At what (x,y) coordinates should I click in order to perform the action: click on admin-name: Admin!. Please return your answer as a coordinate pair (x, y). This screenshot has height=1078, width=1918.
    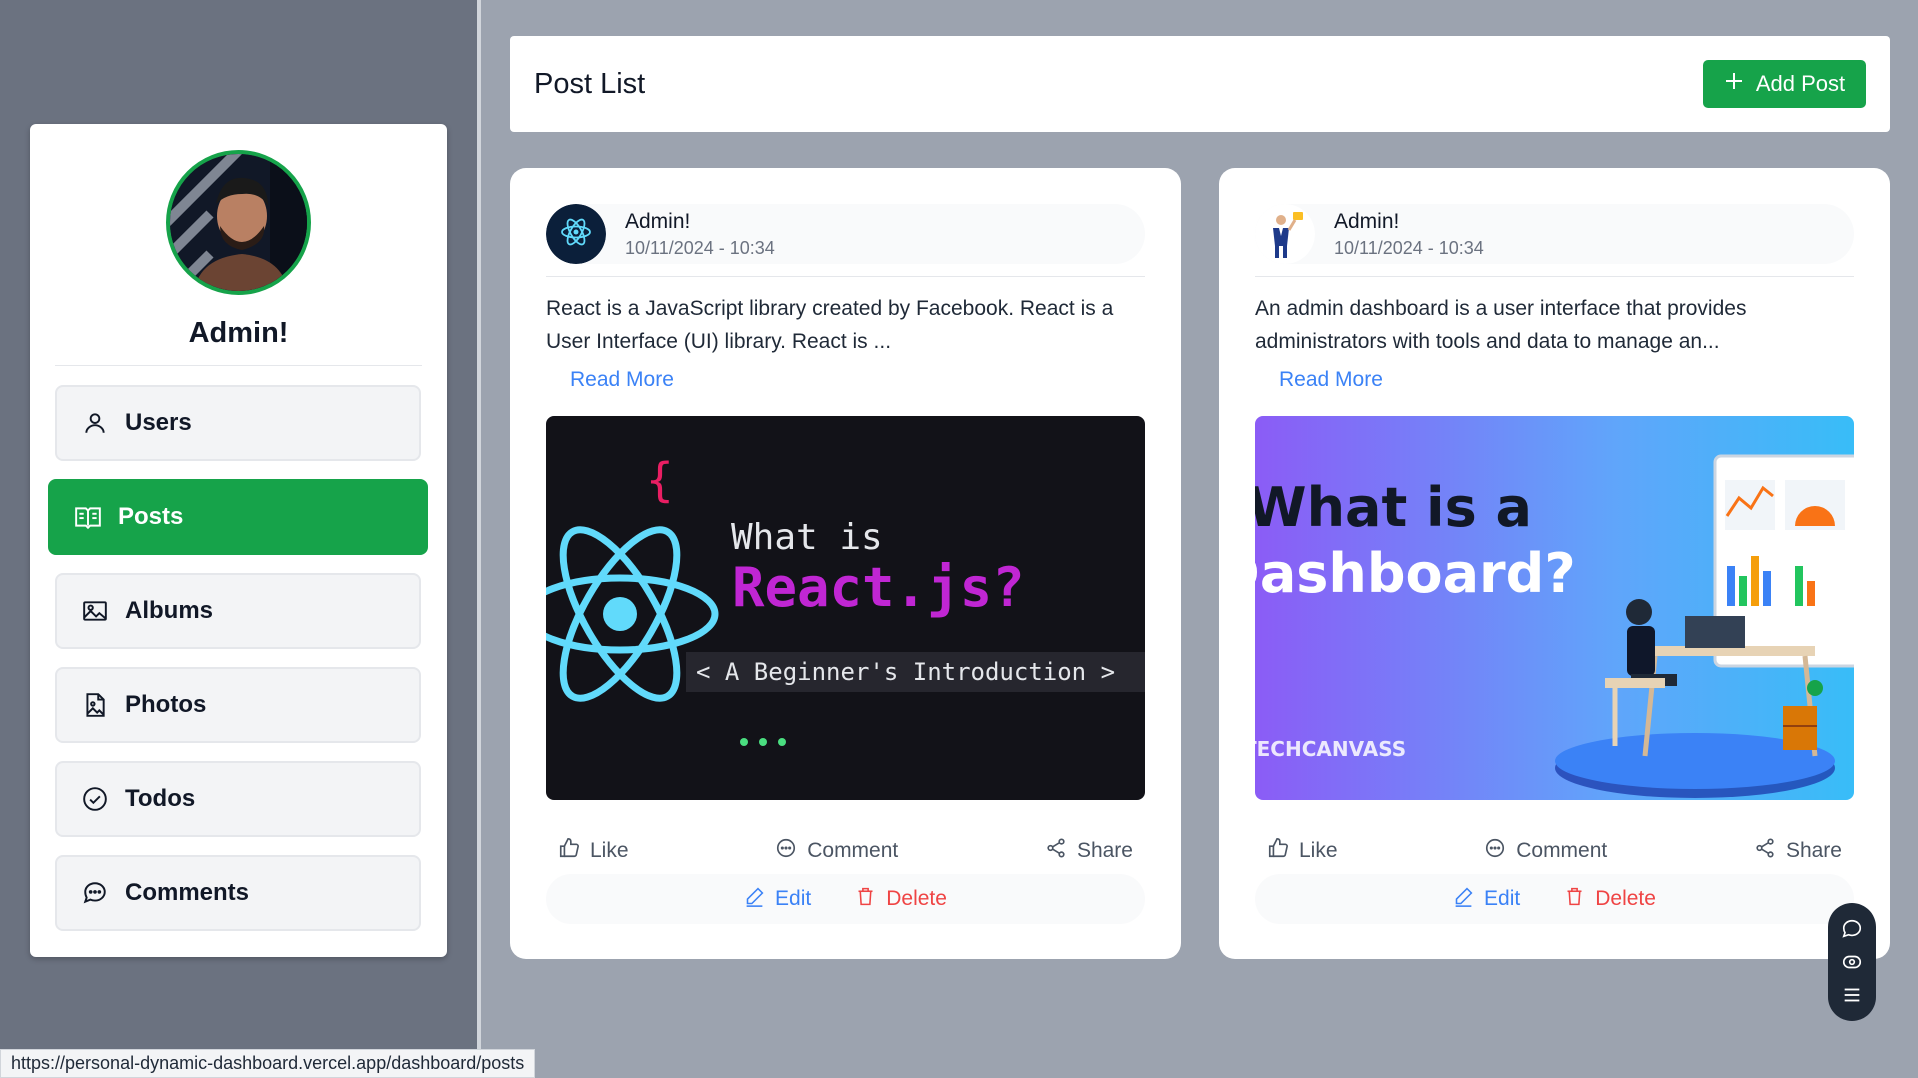
    Looking at the image, I should click on (238, 333).